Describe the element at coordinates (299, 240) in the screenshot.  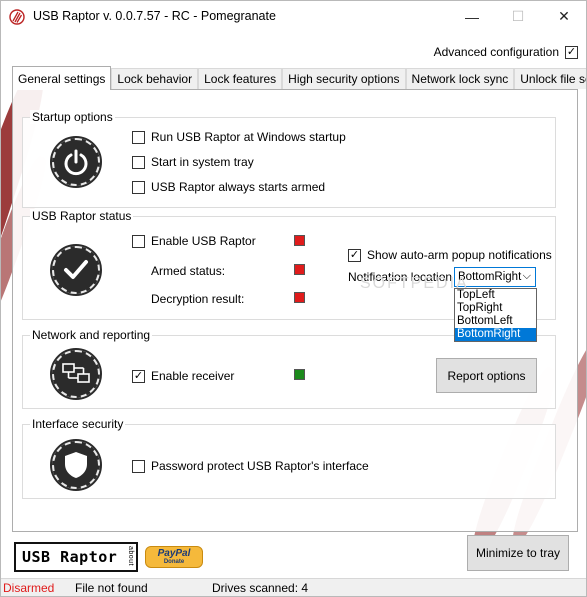
I see `enable-status-led` at that location.